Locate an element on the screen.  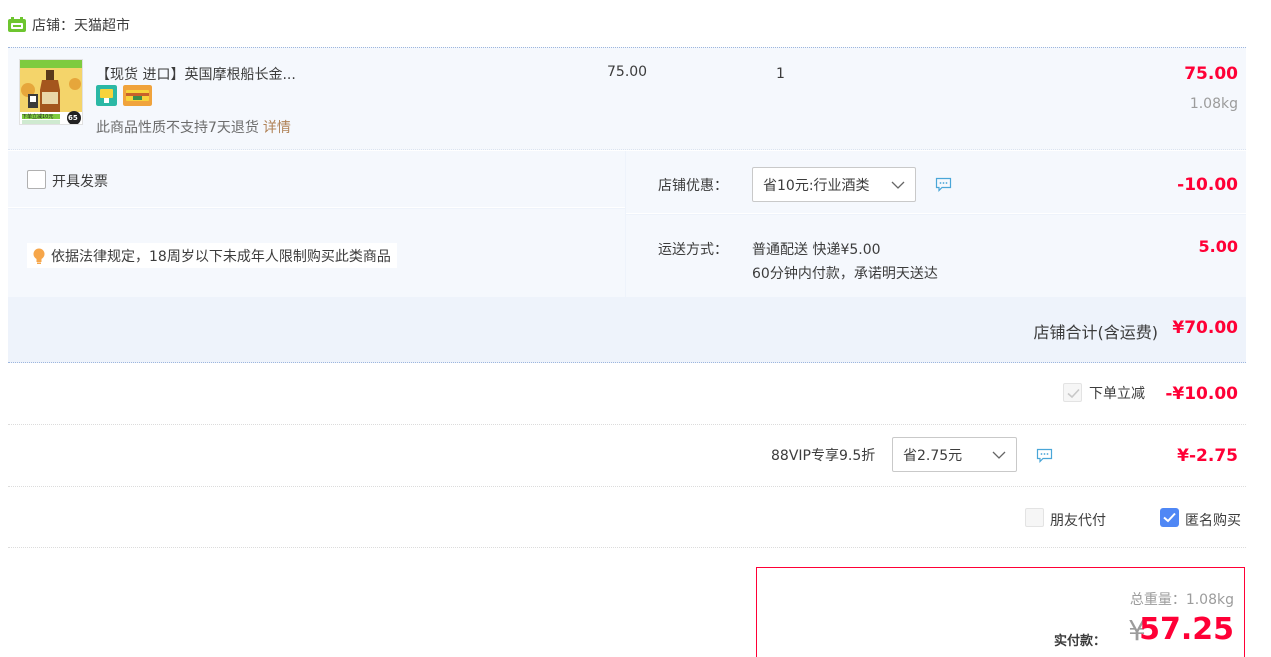
product-thumbnail: 下单立减10元 65 is located at coordinates (51, 92).